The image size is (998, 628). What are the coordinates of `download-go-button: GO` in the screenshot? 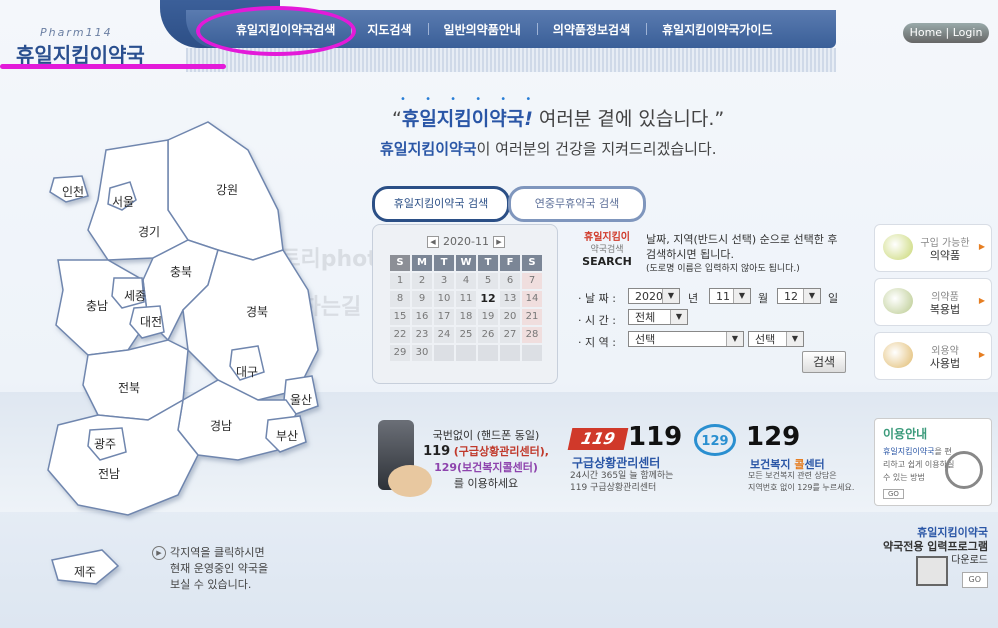 It's located at (974, 580).